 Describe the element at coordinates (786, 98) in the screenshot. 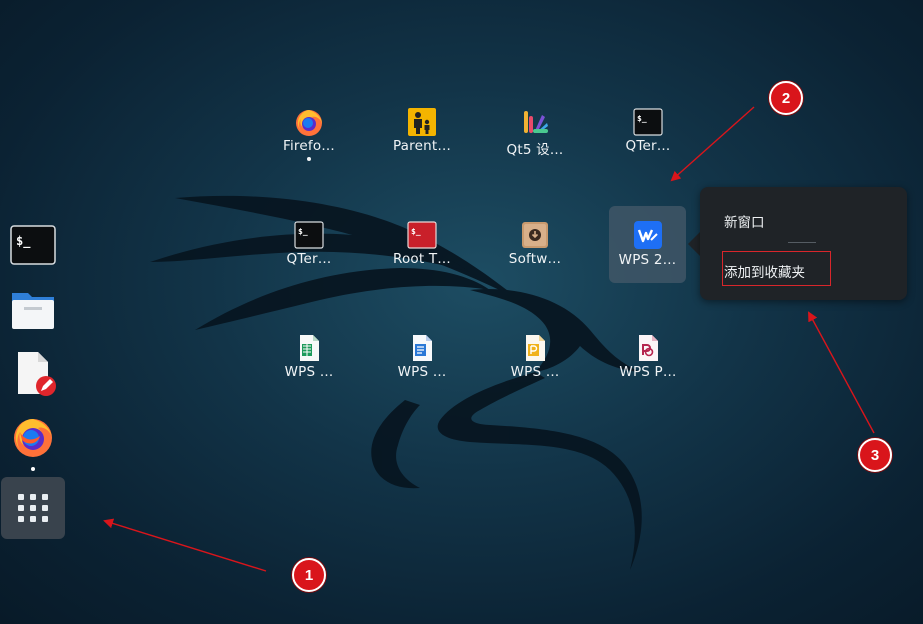

I see `annotation-badge-2: 2` at that location.